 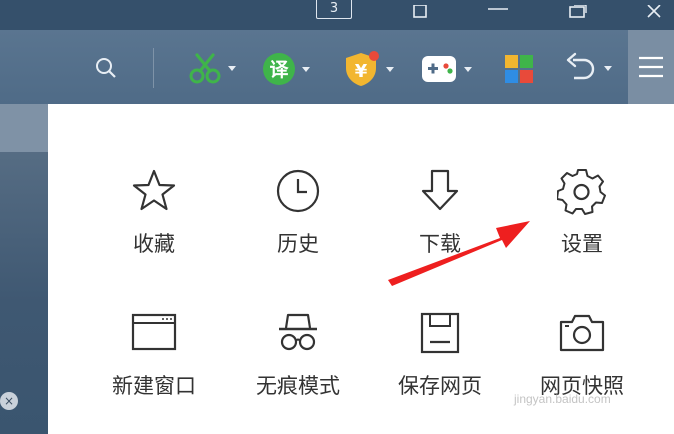 I want to click on annotation-arrow, so click(x=459, y=253).